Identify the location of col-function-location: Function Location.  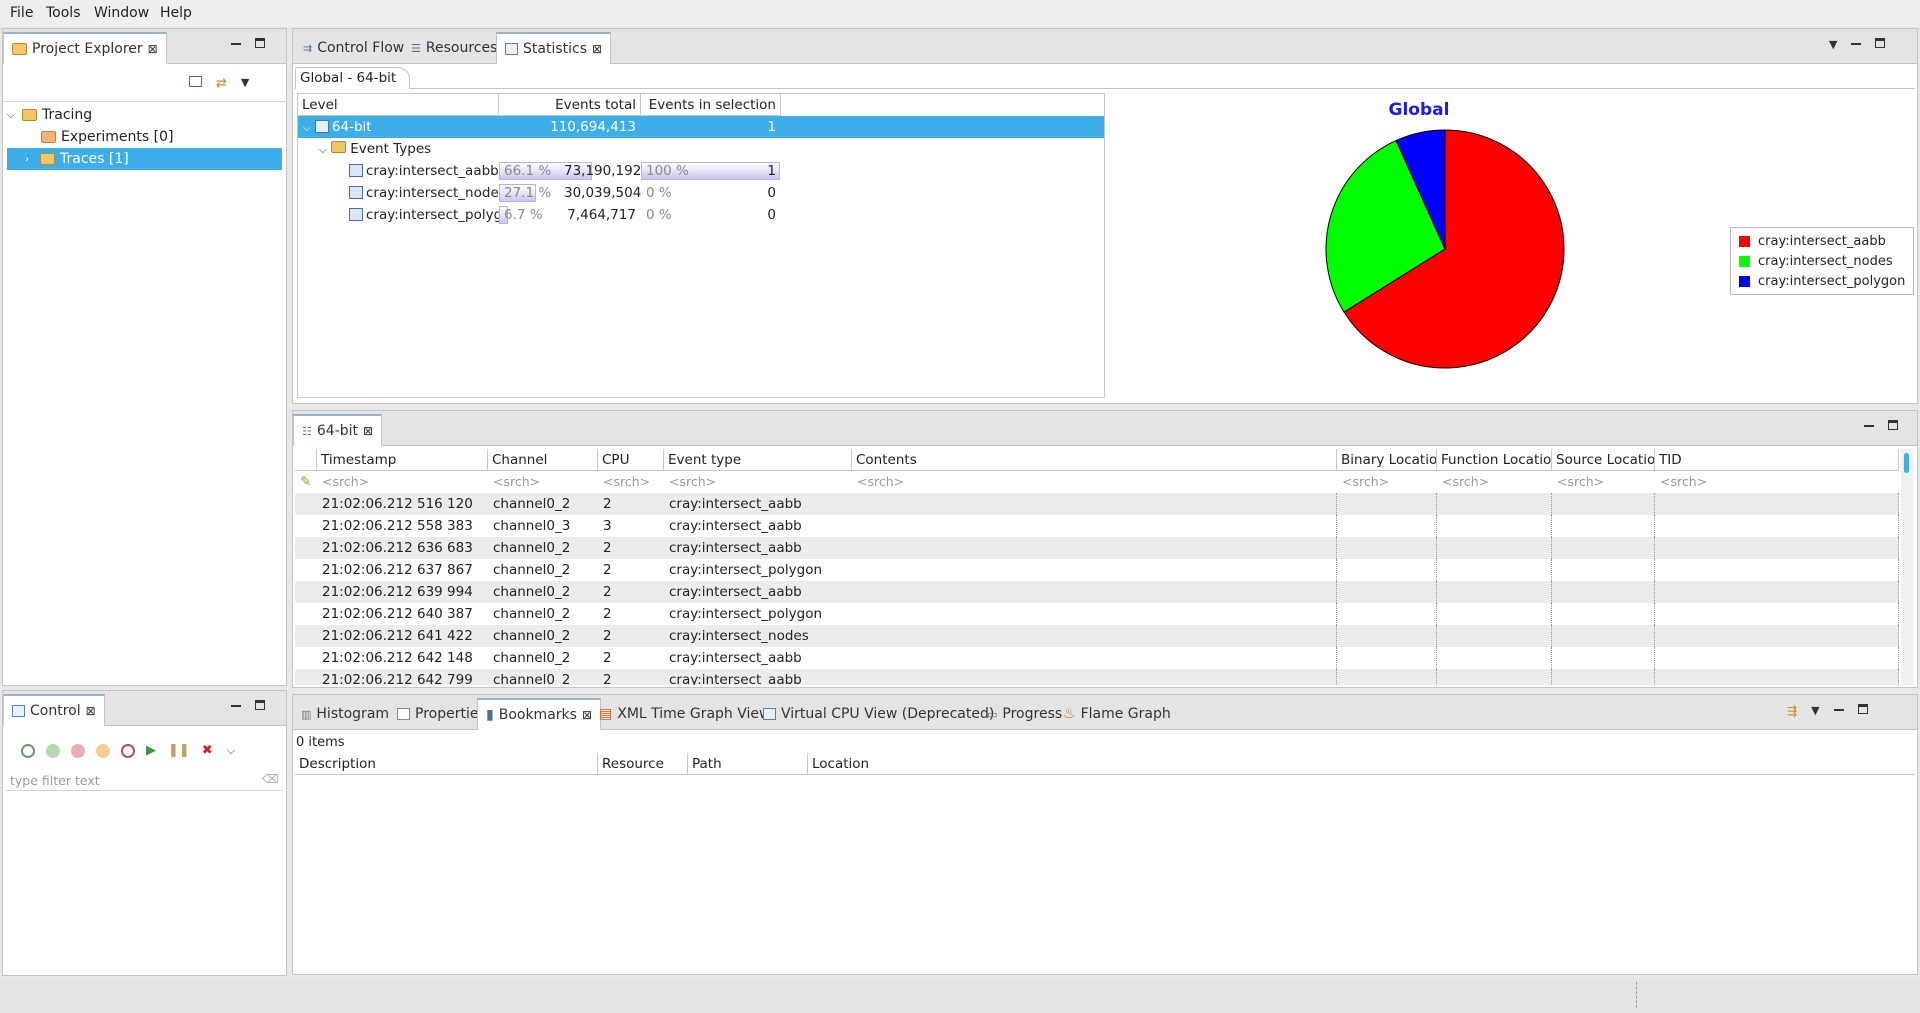
(1494, 460).